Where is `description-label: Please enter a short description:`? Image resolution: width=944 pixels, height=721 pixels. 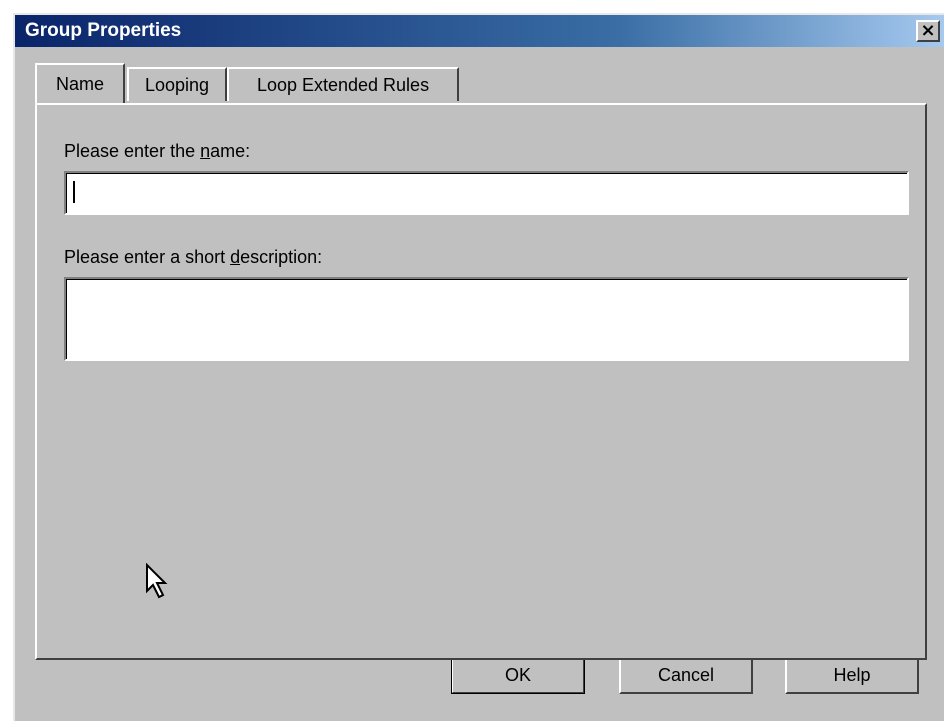
description-label: Please enter a short description: is located at coordinates (193, 257).